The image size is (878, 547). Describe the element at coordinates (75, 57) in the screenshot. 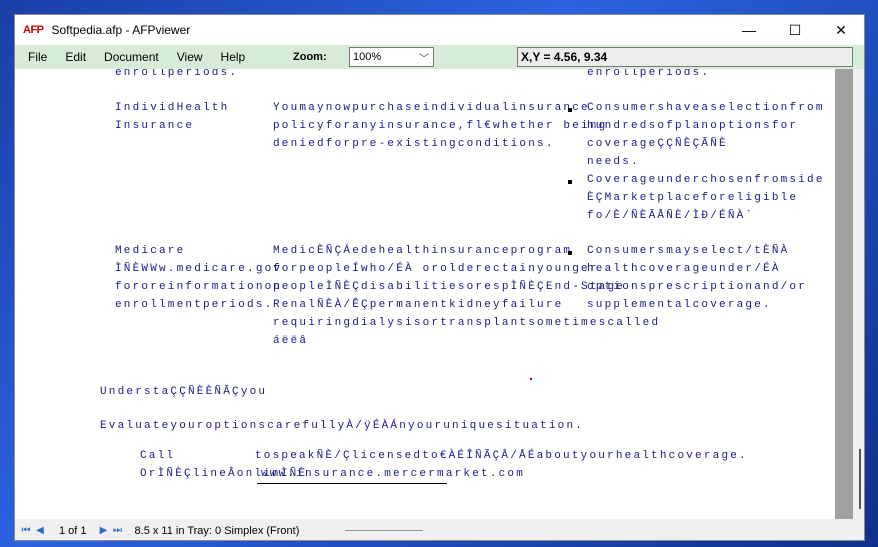

I see `menu-edit: Edit` at that location.